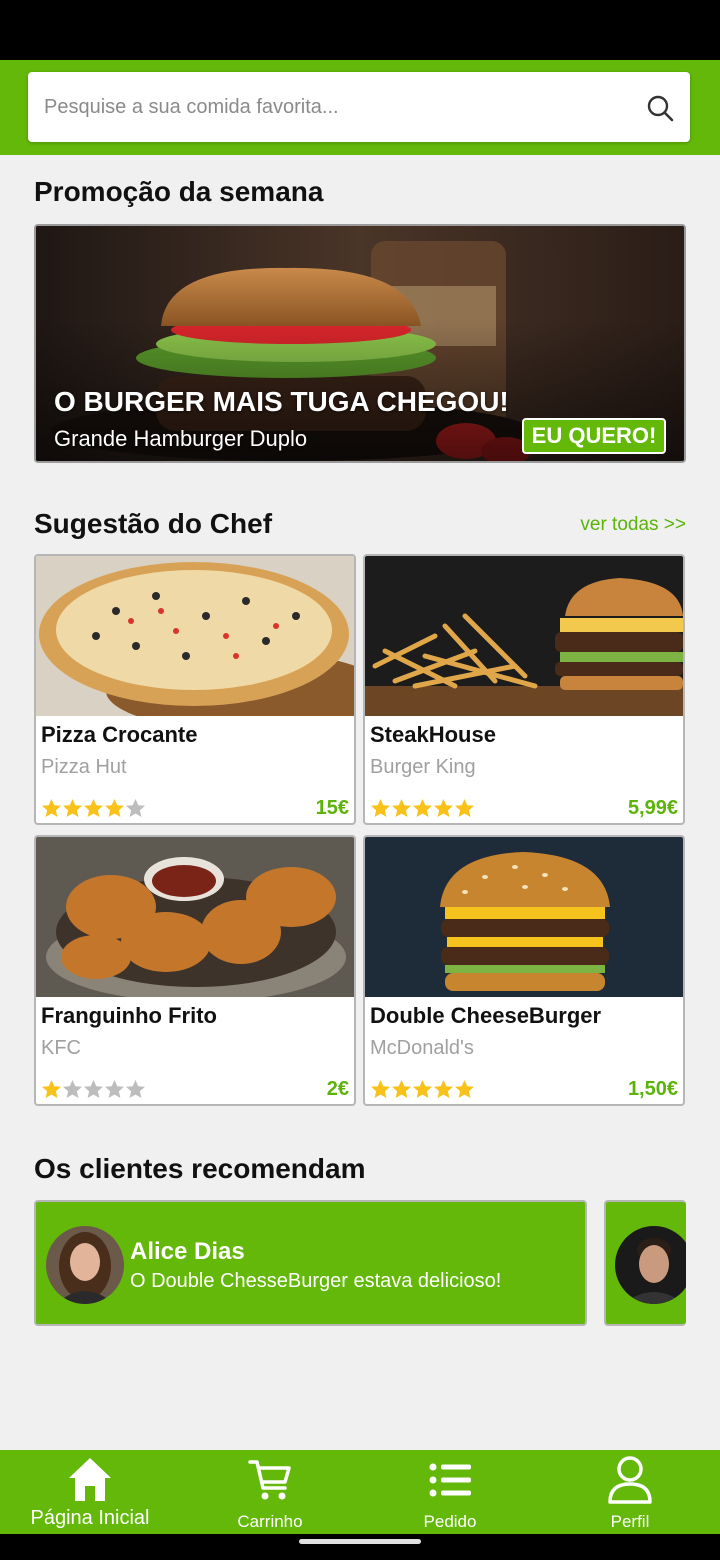 The width and height of the screenshot is (720, 1560). What do you see at coordinates (61, 1048) in the screenshot?
I see `product-store: KFC` at bounding box center [61, 1048].